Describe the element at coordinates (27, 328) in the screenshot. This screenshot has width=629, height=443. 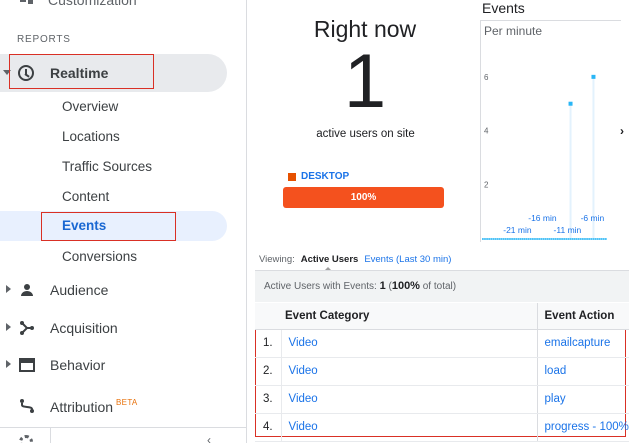
I see `acquisition-icon` at that location.